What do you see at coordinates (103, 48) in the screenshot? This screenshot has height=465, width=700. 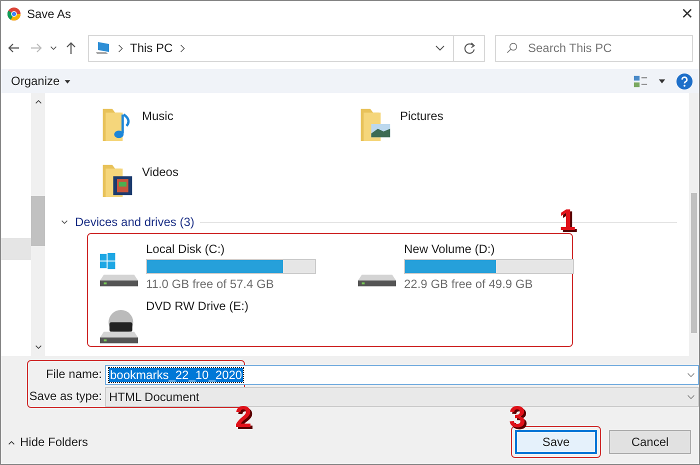 I see `computer-icon` at bounding box center [103, 48].